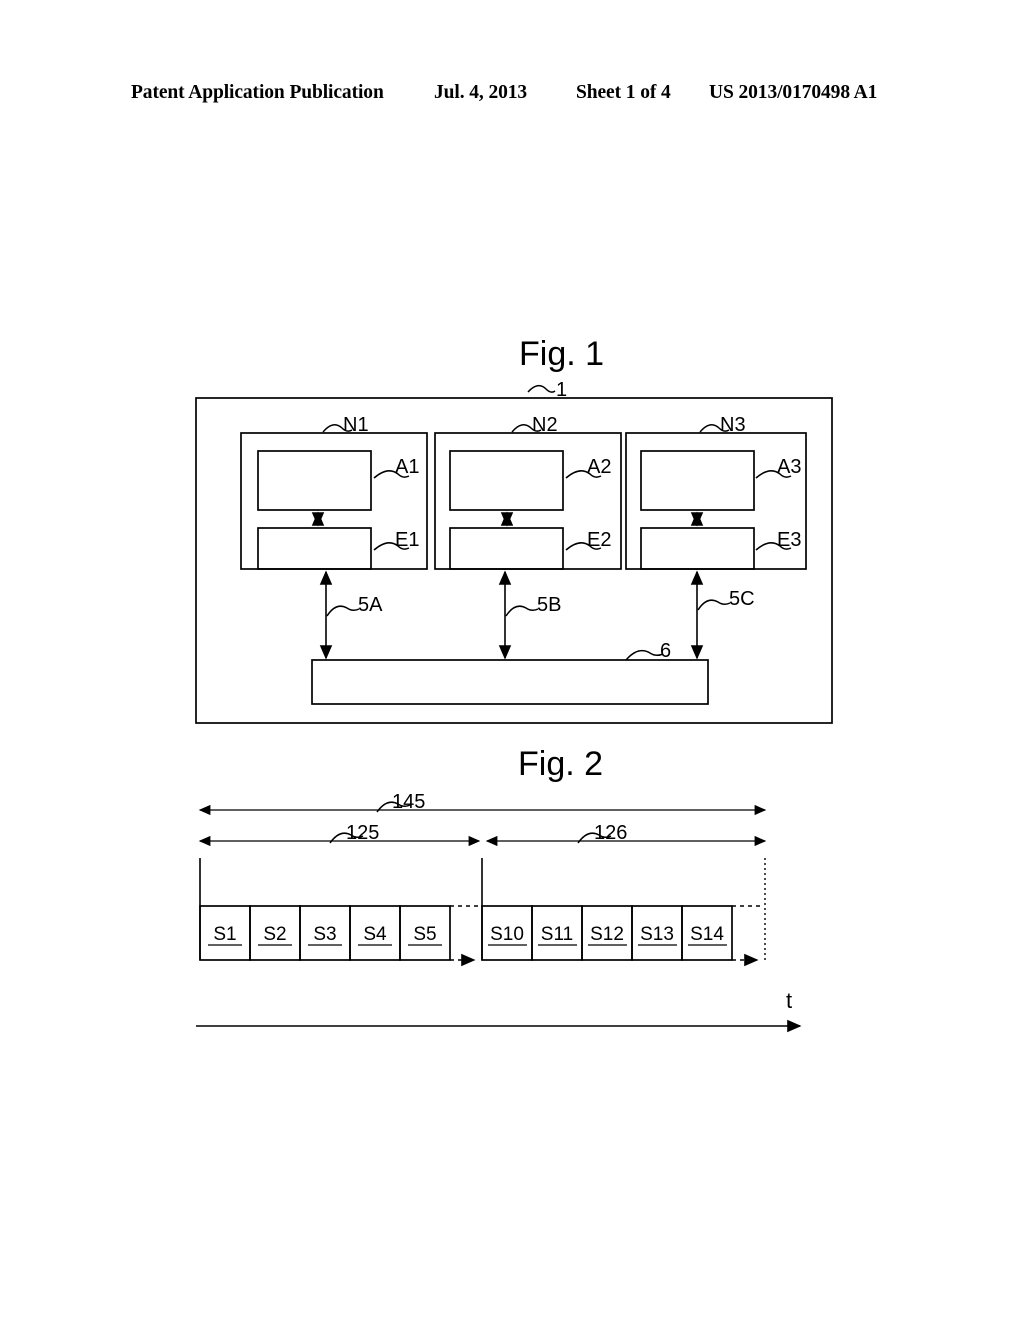 This screenshot has height=1320, width=1024. What do you see at coordinates (789, 467) in the screenshot?
I see `unit-a3-ref: A3` at bounding box center [789, 467].